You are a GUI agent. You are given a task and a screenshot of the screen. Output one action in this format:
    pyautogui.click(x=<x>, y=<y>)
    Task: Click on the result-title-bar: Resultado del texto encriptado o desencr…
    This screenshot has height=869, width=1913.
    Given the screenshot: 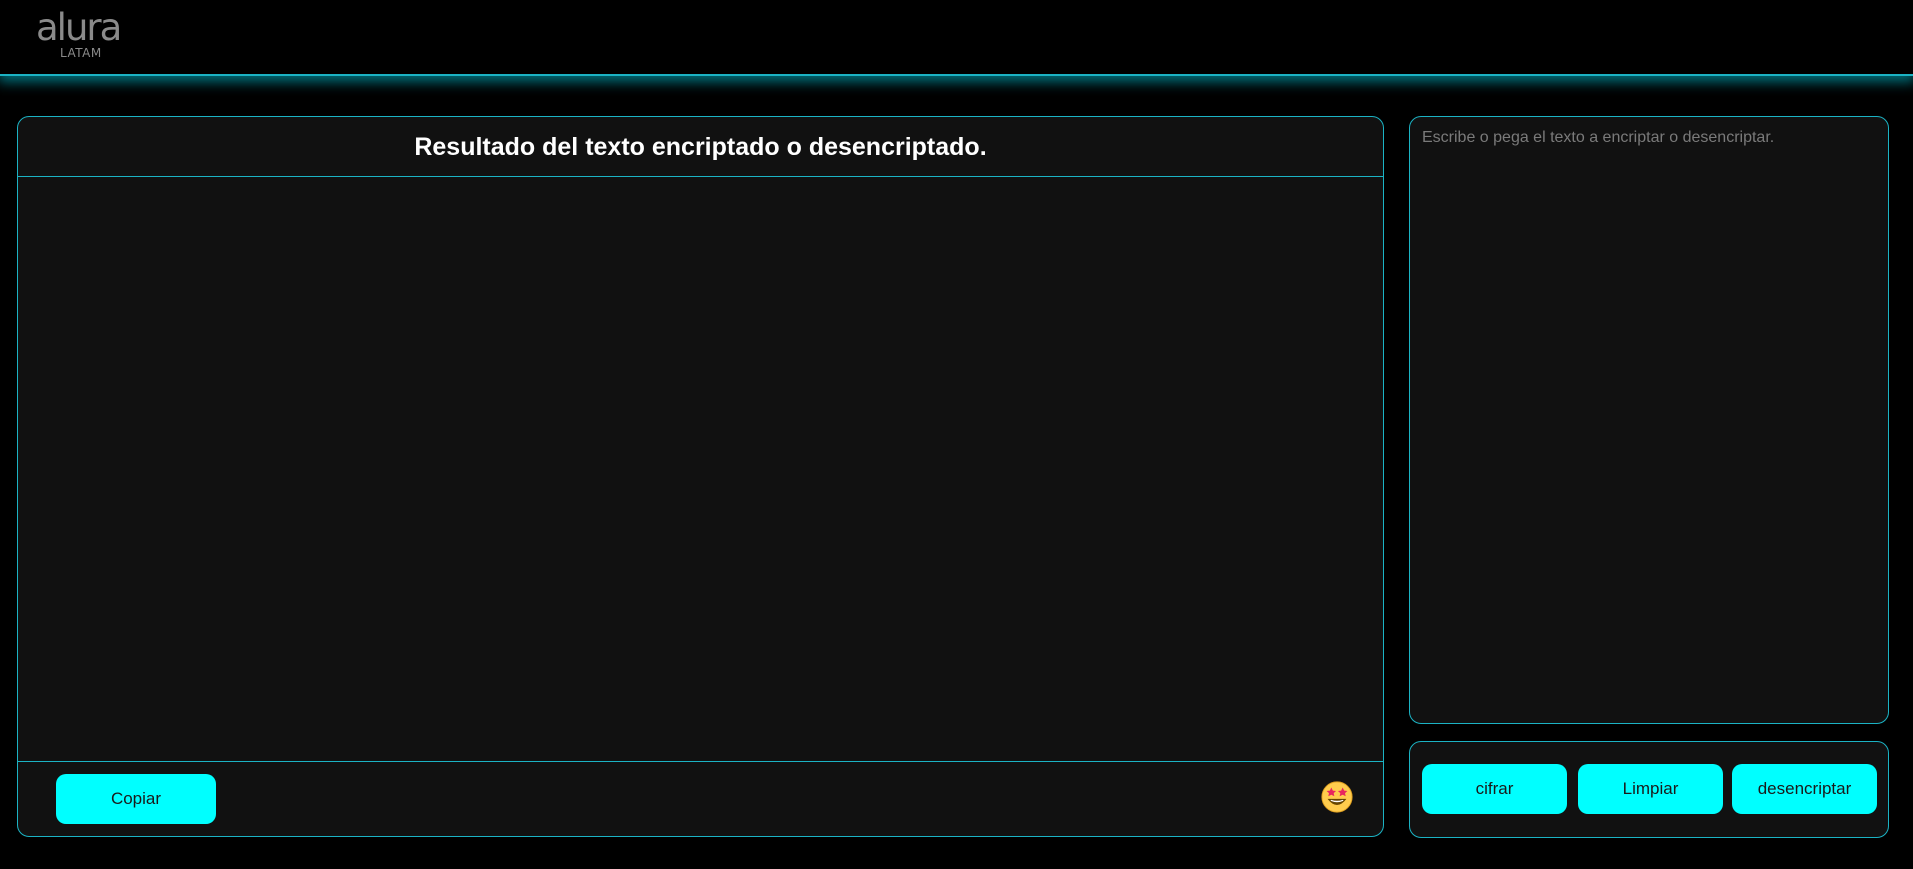 What is the action you would take?
    pyautogui.click(x=700, y=147)
    